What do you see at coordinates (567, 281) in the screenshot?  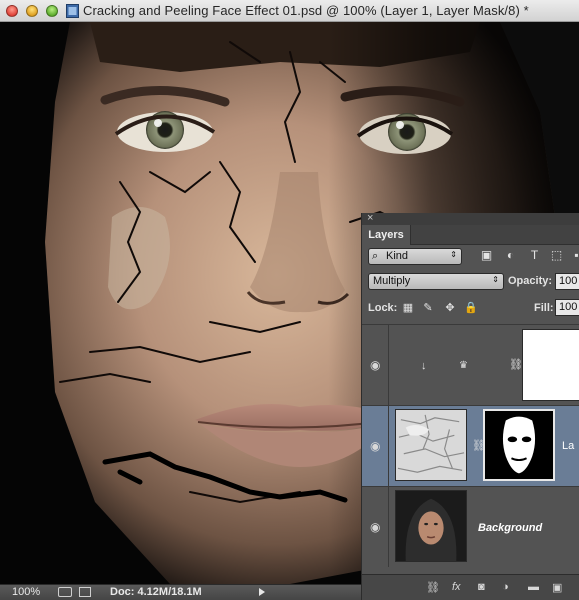 I see `opacity-field: 100` at bounding box center [567, 281].